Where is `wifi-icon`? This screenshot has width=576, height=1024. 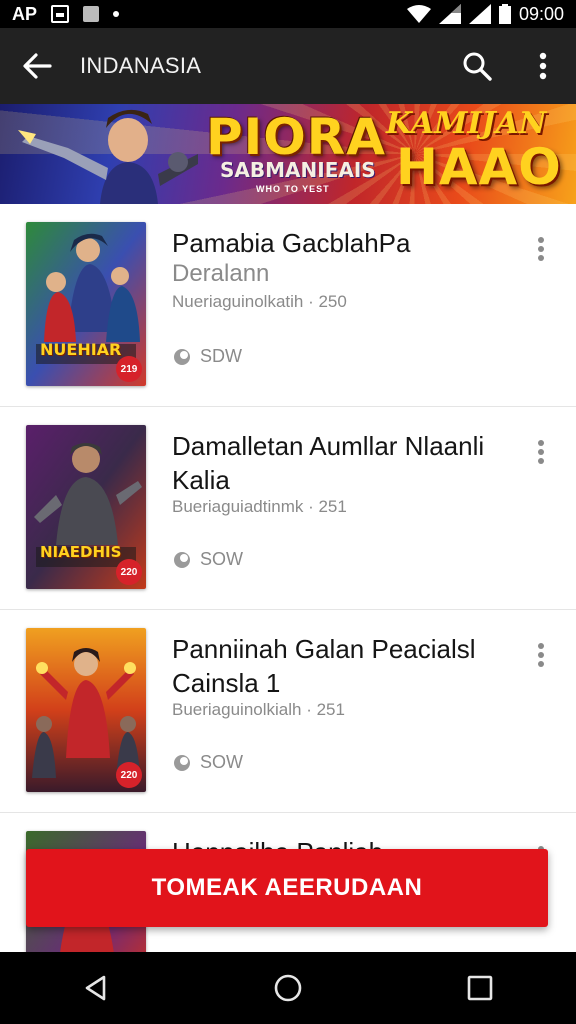
wifi-icon is located at coordinates (418, 14).